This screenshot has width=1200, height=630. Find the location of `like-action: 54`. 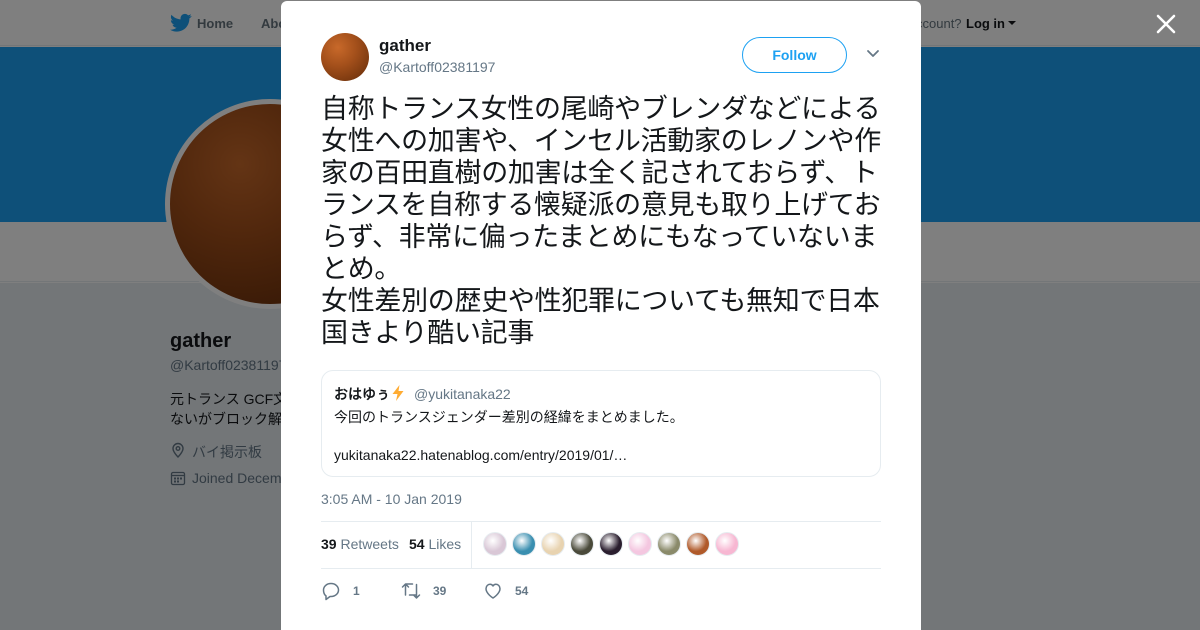

like-action: 54 is located at coordinates (505, 591).